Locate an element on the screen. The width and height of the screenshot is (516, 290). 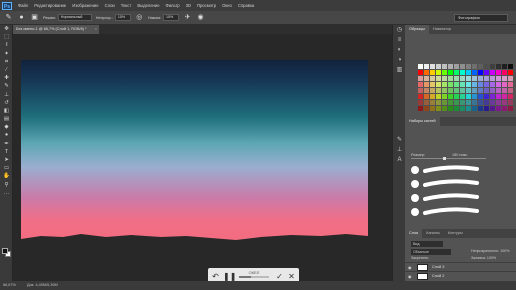
menu-image: Изображение is located at coordinates (85, 5).